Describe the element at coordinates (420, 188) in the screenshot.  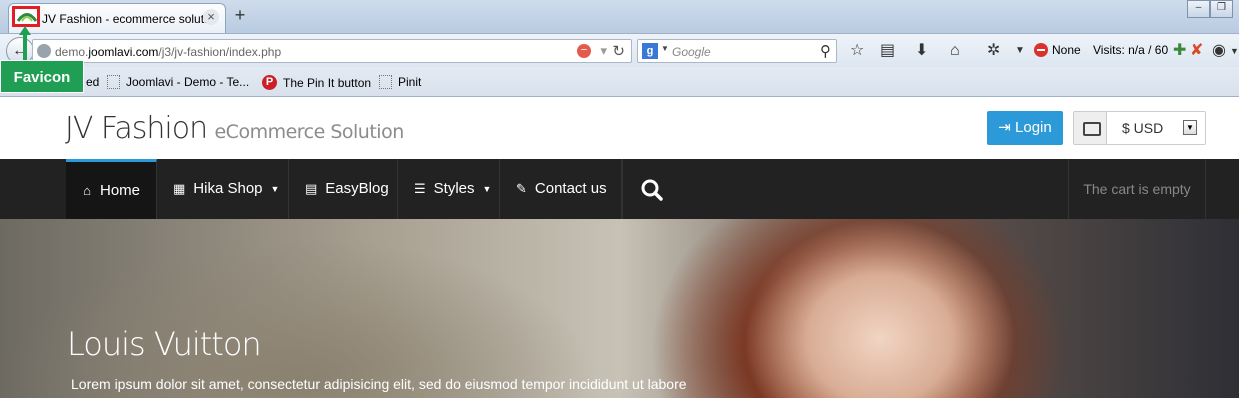
I see `list-icon: ☰` at that location.